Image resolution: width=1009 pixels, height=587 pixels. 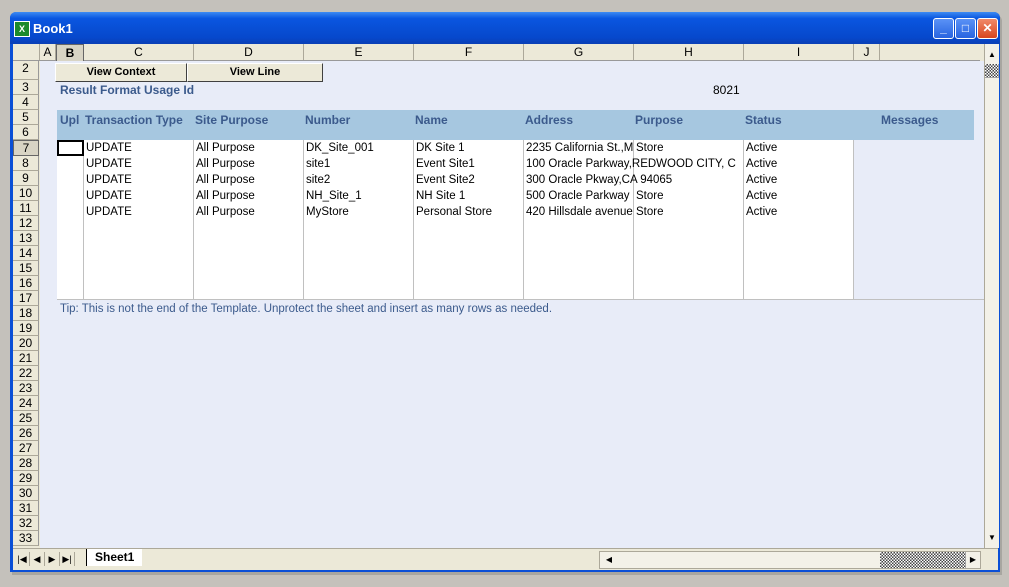 What do you see at coordinates (26, 298) in the screenshot?
I see `row-header: 17` at bounding box center [26, 298].